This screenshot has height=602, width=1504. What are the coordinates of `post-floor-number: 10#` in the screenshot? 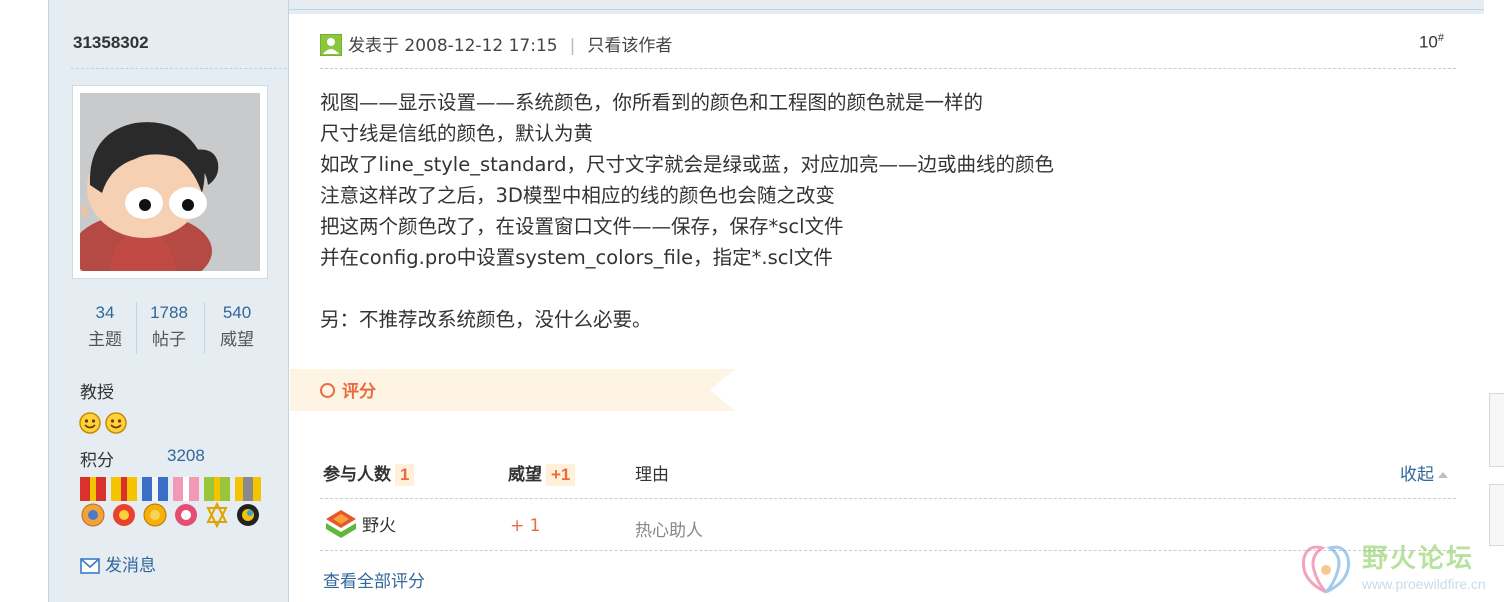 It's located at (1431, 42).